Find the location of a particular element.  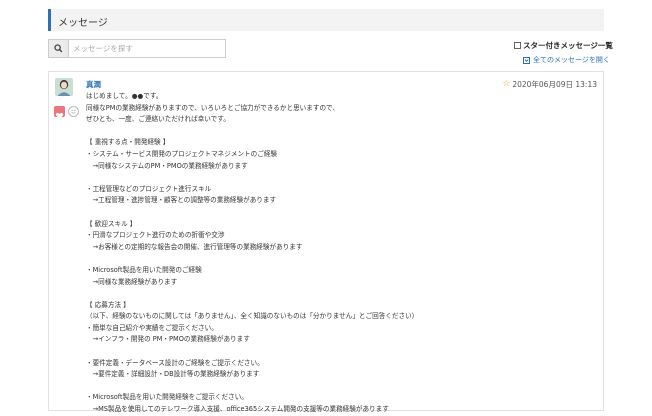

message-line: ぜひとも、一度、ご連絡いただければ幸いです。 is located at coordinates (158, 119).